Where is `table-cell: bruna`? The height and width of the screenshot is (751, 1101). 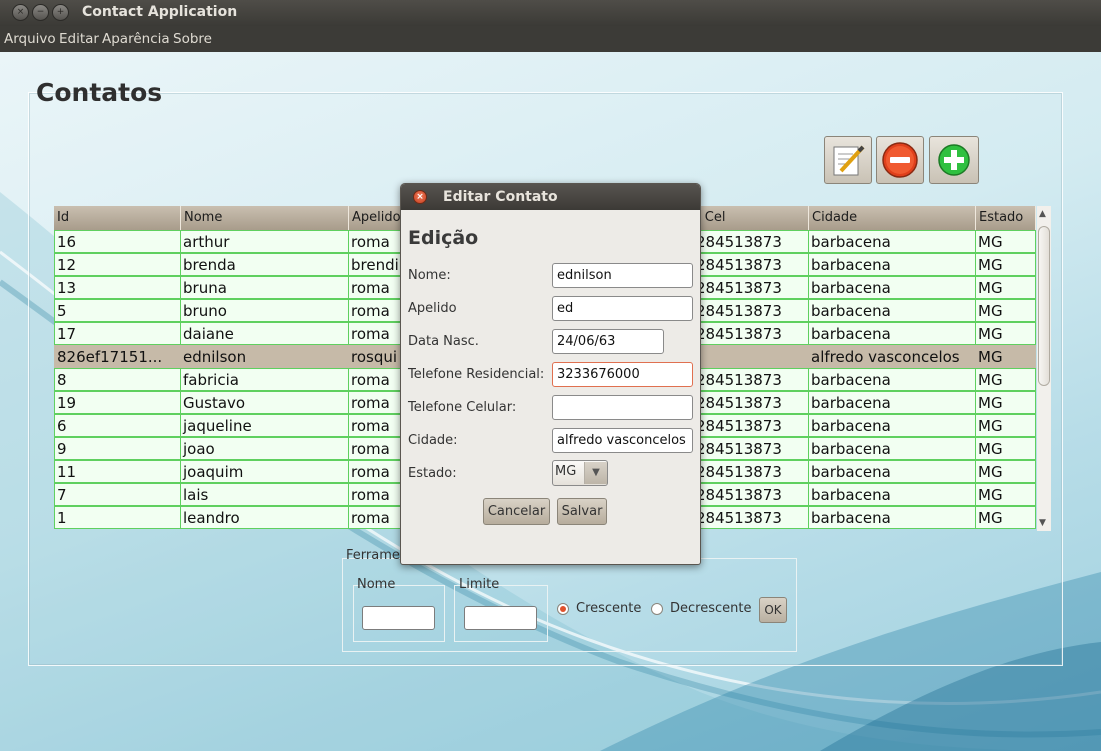 table-cell: bruna is located at coordinates (265, 287).